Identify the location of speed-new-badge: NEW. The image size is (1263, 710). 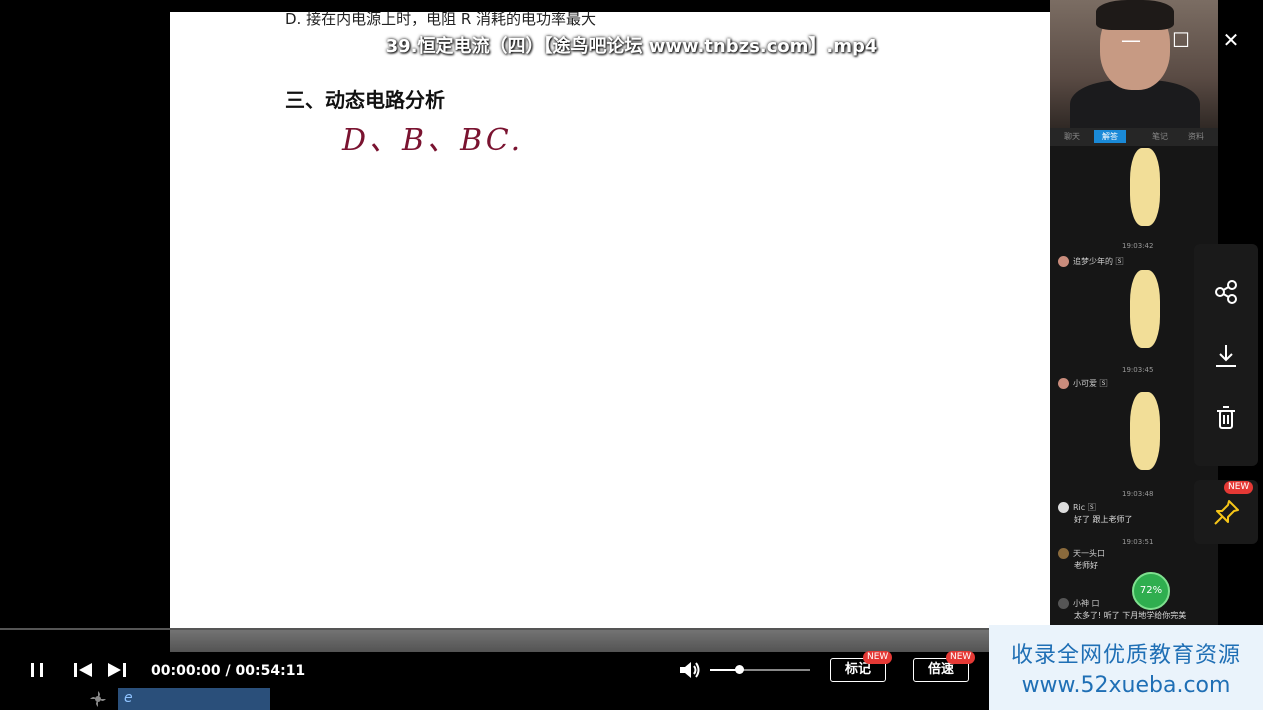
(961, 657).